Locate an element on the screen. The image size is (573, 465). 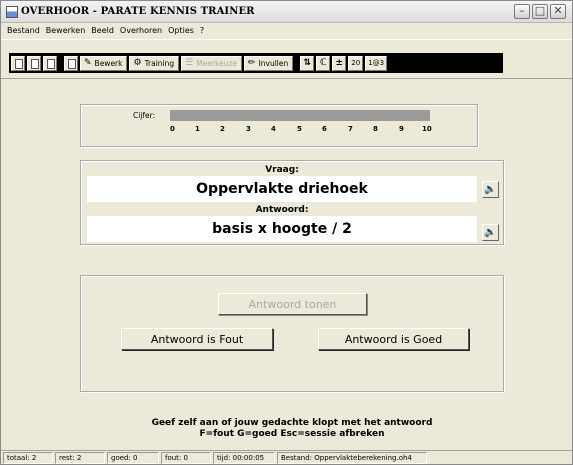
show-answer-button: Antwoord tonen is located at coordinates (292, 304).